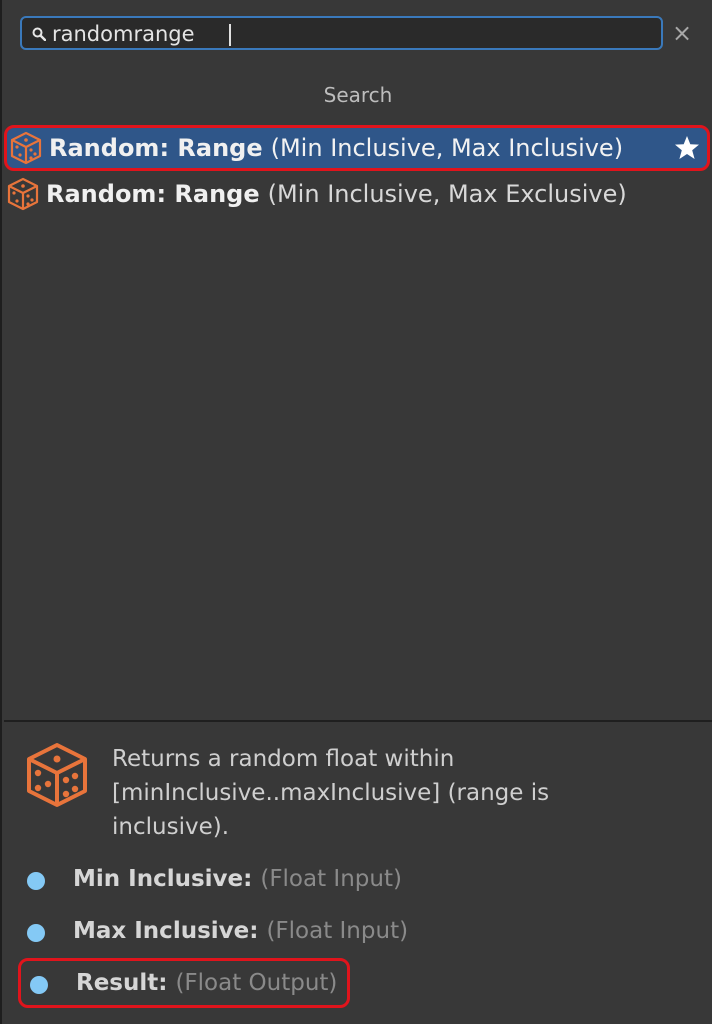 Image resolution: width=712 pixels, height=1024 pixels. I want to click on result-params: (Min Inclusive, Max Inclusive), so click(447, 148).